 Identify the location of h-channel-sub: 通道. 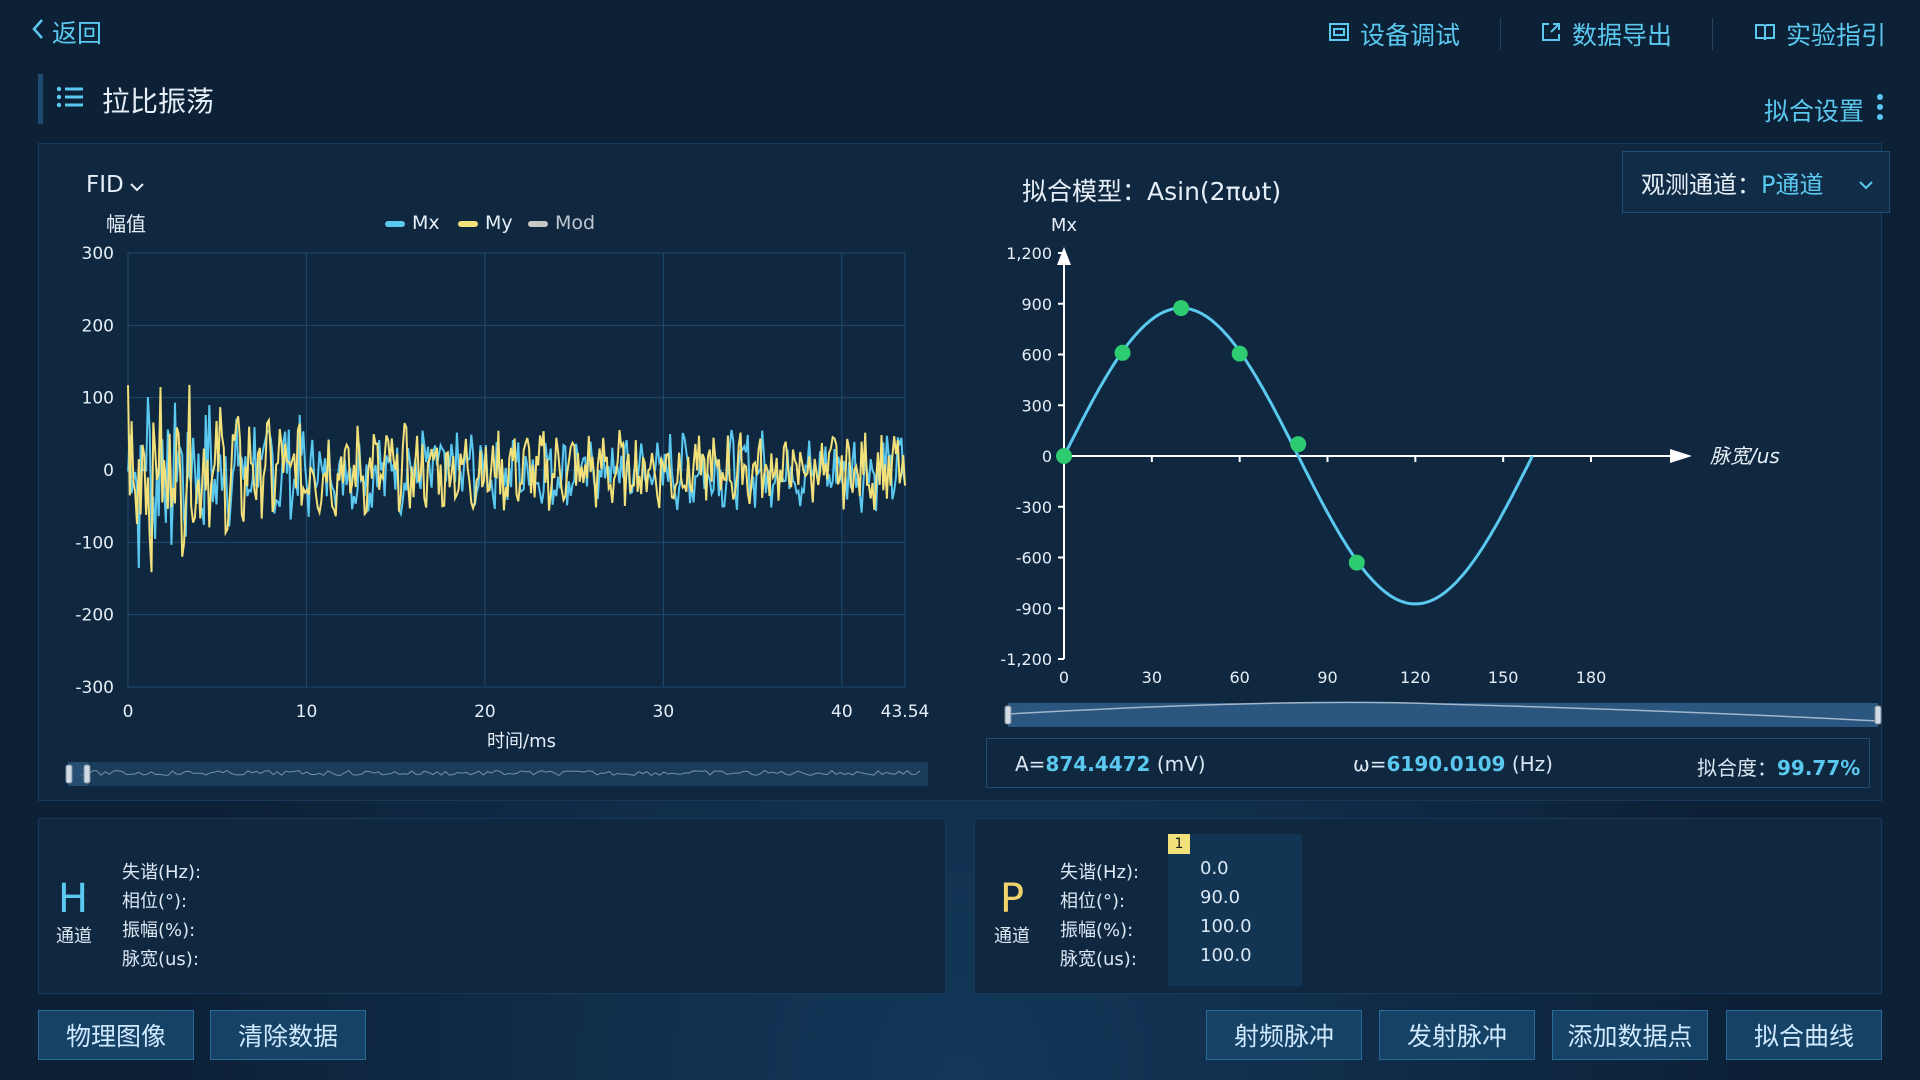
(74, 936).